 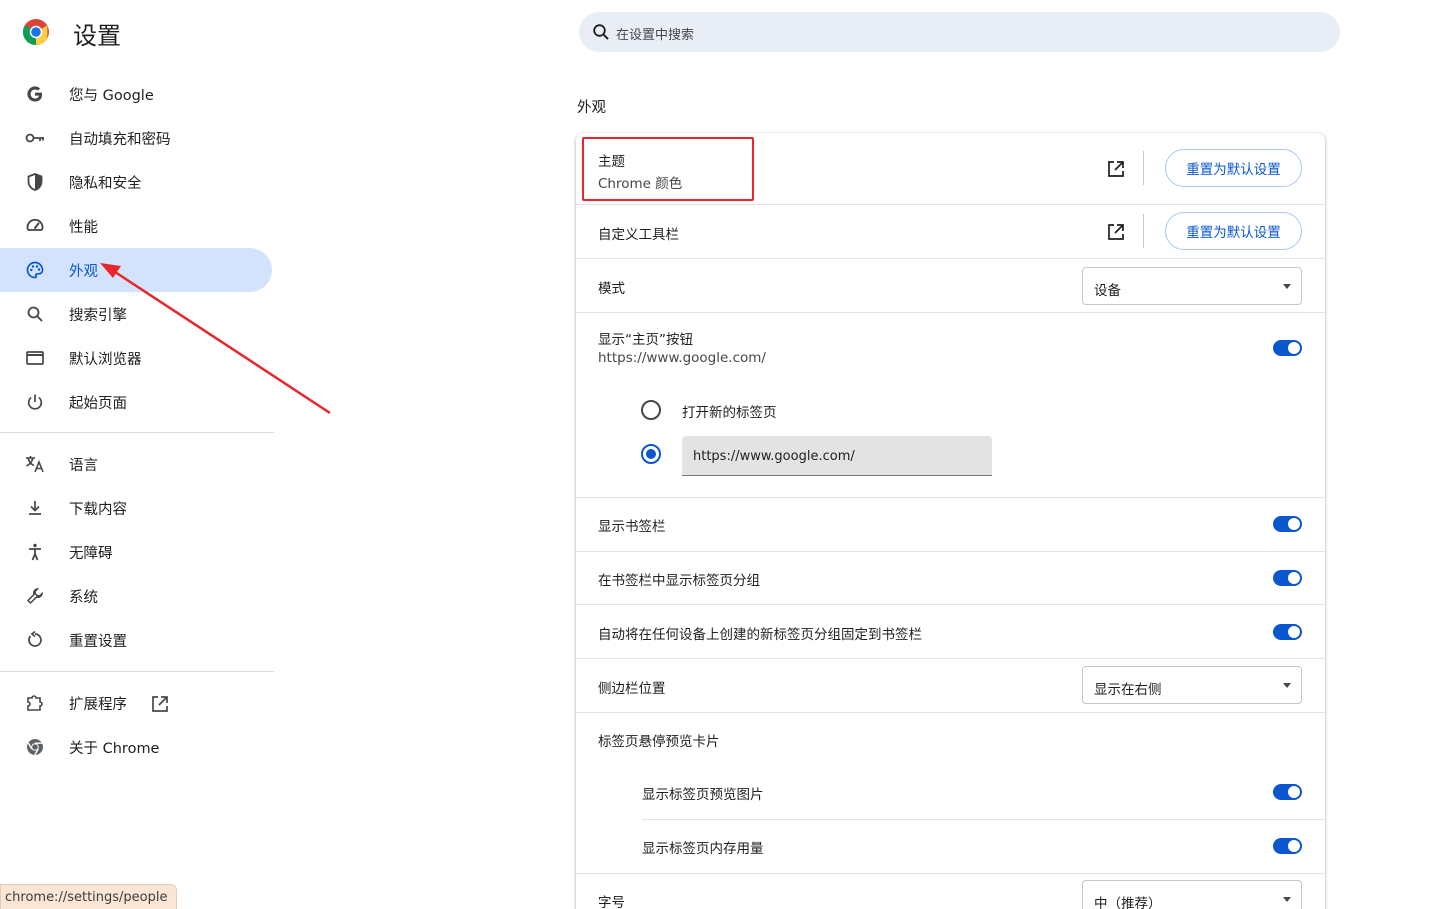 I want to click on mode-label: 模式, so click(x=611, y=289).